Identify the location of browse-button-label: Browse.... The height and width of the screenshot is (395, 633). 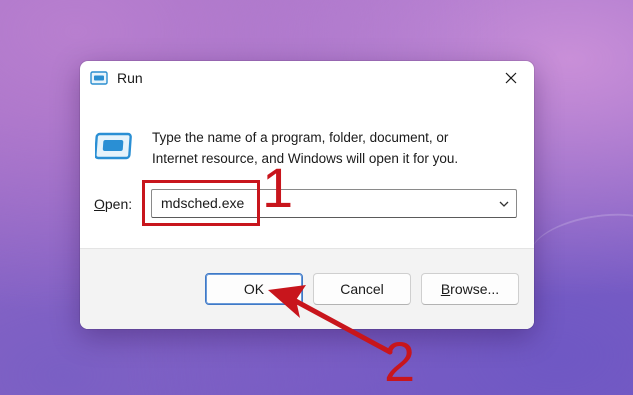
(470, 289).